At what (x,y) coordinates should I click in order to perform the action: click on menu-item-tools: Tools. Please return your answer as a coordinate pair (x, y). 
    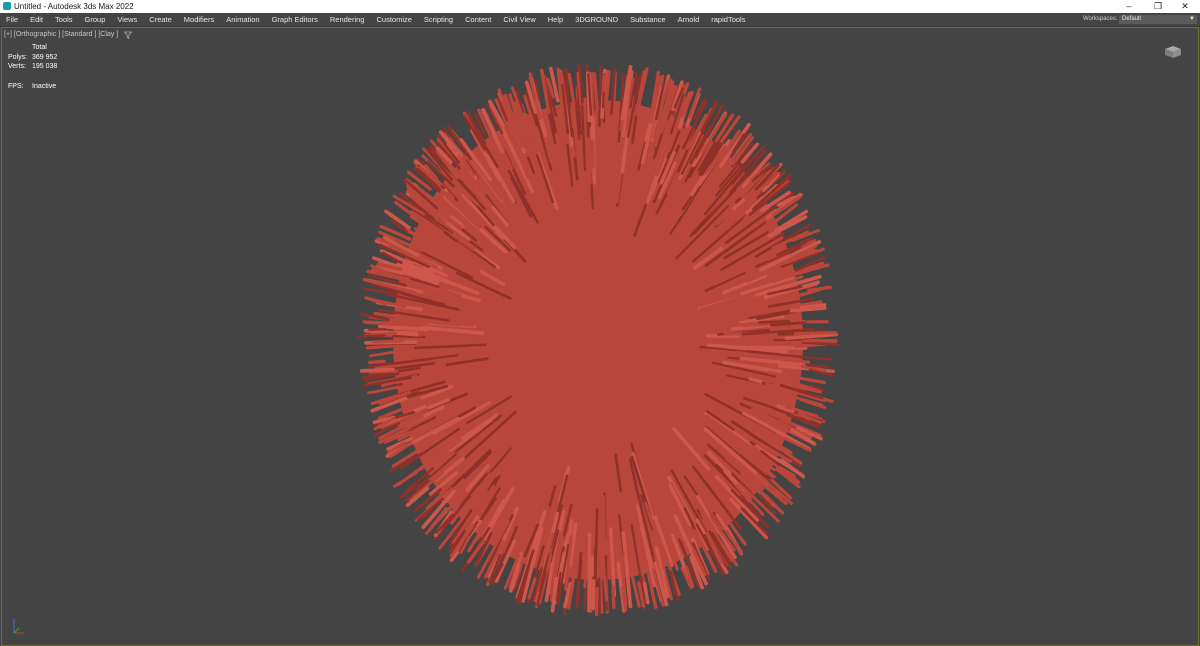
    Looking at the image, I should click on (64, 19).